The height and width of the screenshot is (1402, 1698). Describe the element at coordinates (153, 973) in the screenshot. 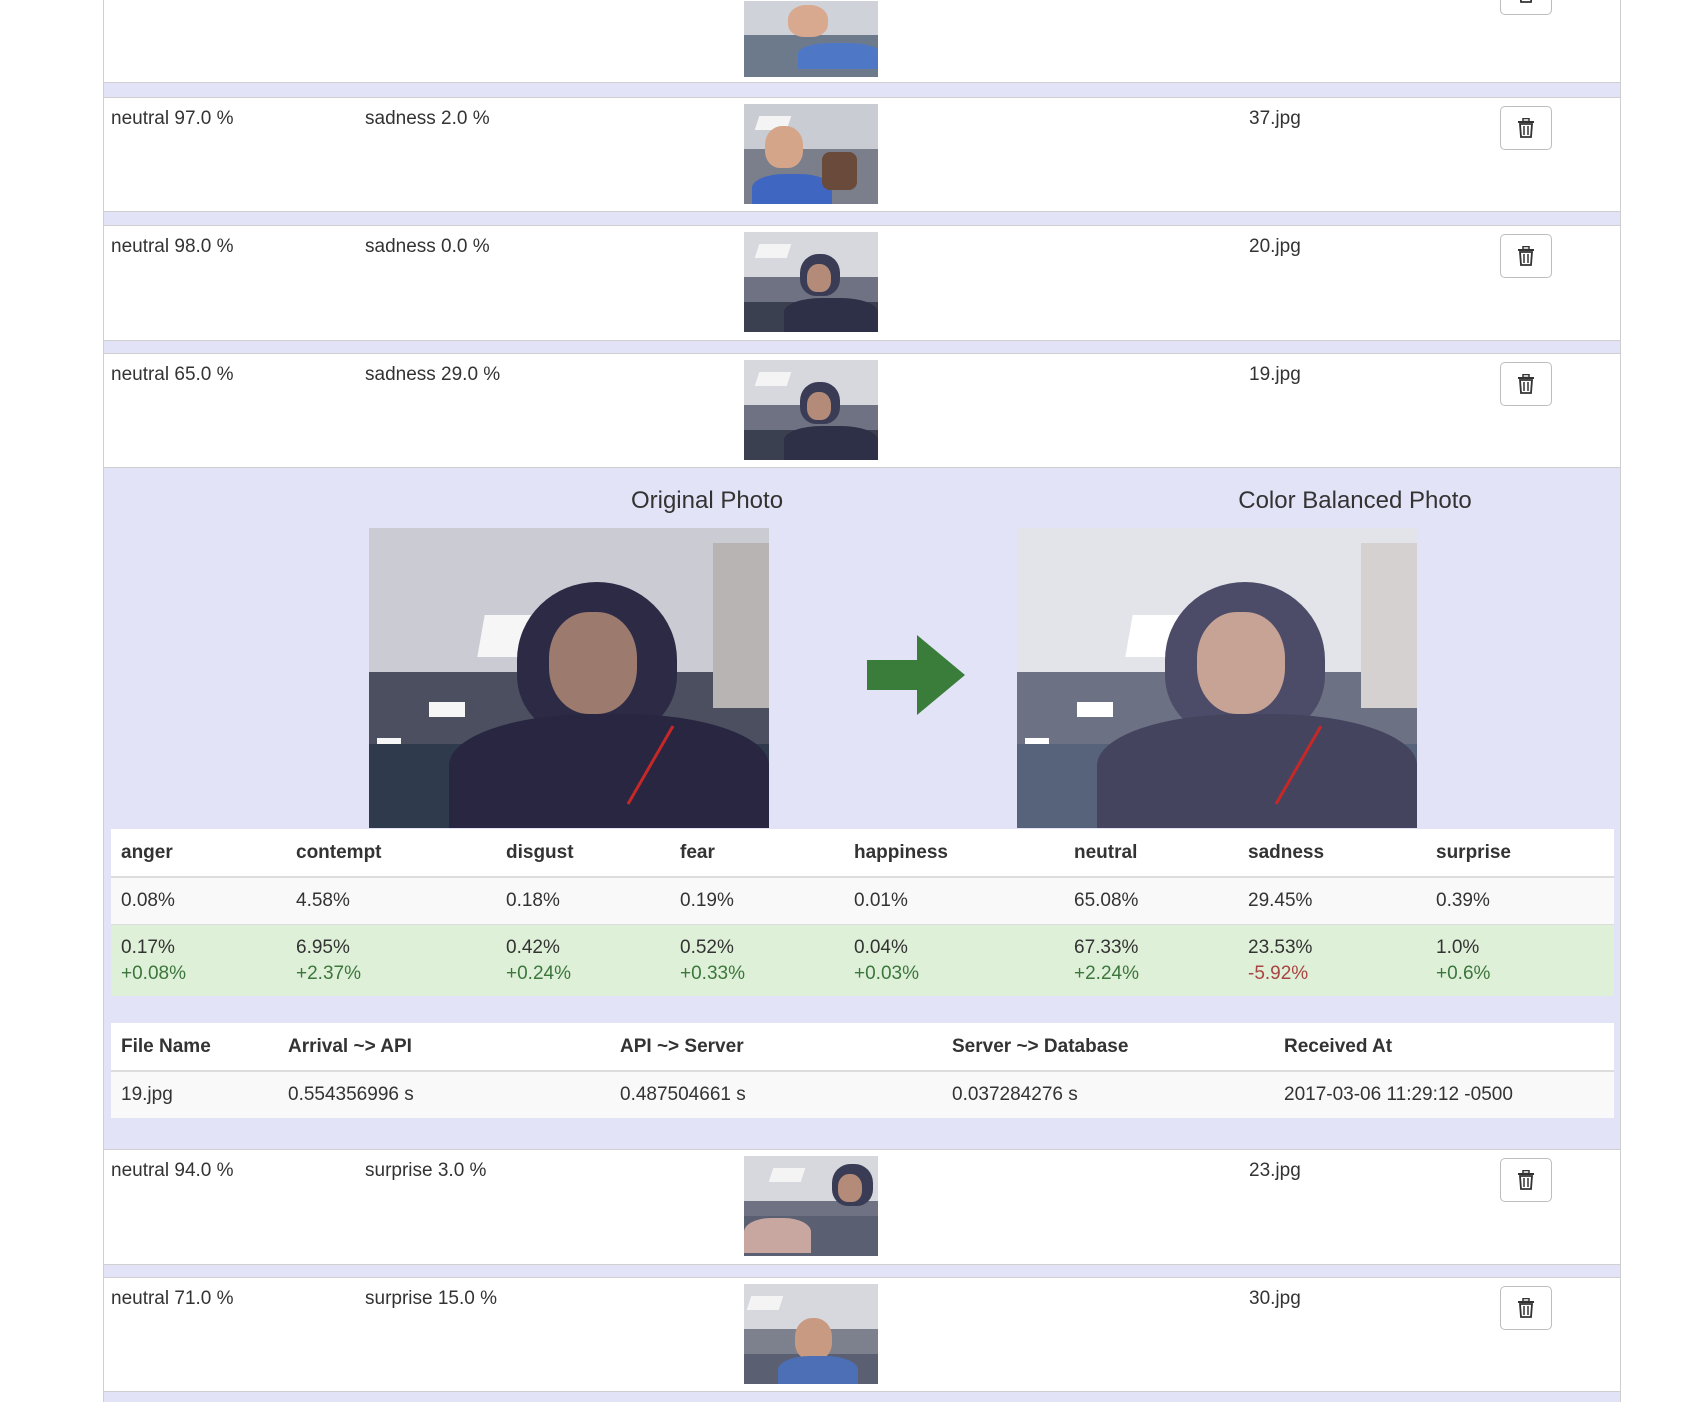

I see `delta-value: +0.08%` at that location.